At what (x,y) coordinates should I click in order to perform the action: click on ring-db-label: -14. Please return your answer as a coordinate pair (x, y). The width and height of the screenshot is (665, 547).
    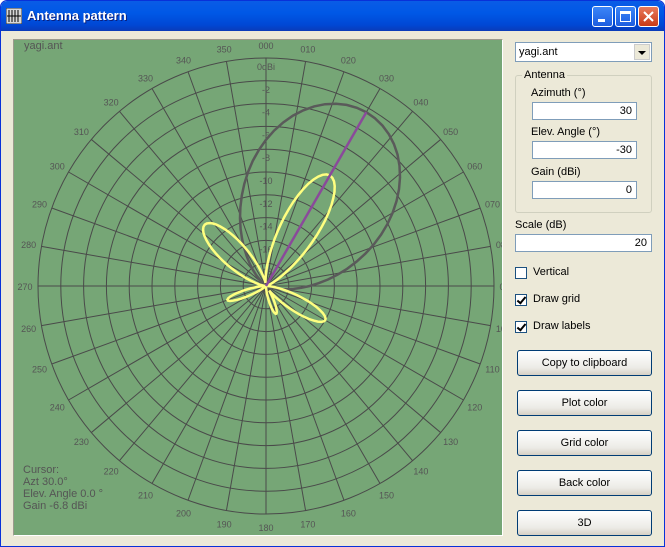
    Looking at the image, I should click on (265, 227).